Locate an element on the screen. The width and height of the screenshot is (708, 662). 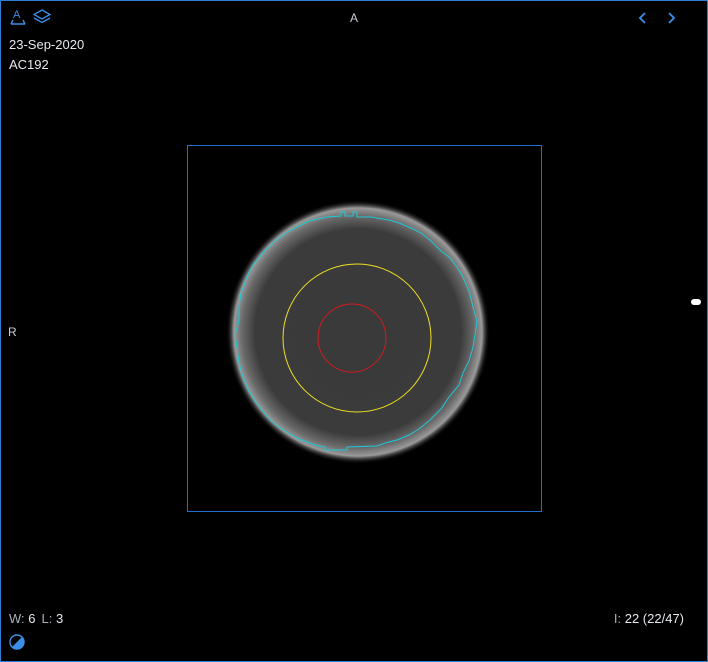
contrast-icon is located at coordinates (17, 642).